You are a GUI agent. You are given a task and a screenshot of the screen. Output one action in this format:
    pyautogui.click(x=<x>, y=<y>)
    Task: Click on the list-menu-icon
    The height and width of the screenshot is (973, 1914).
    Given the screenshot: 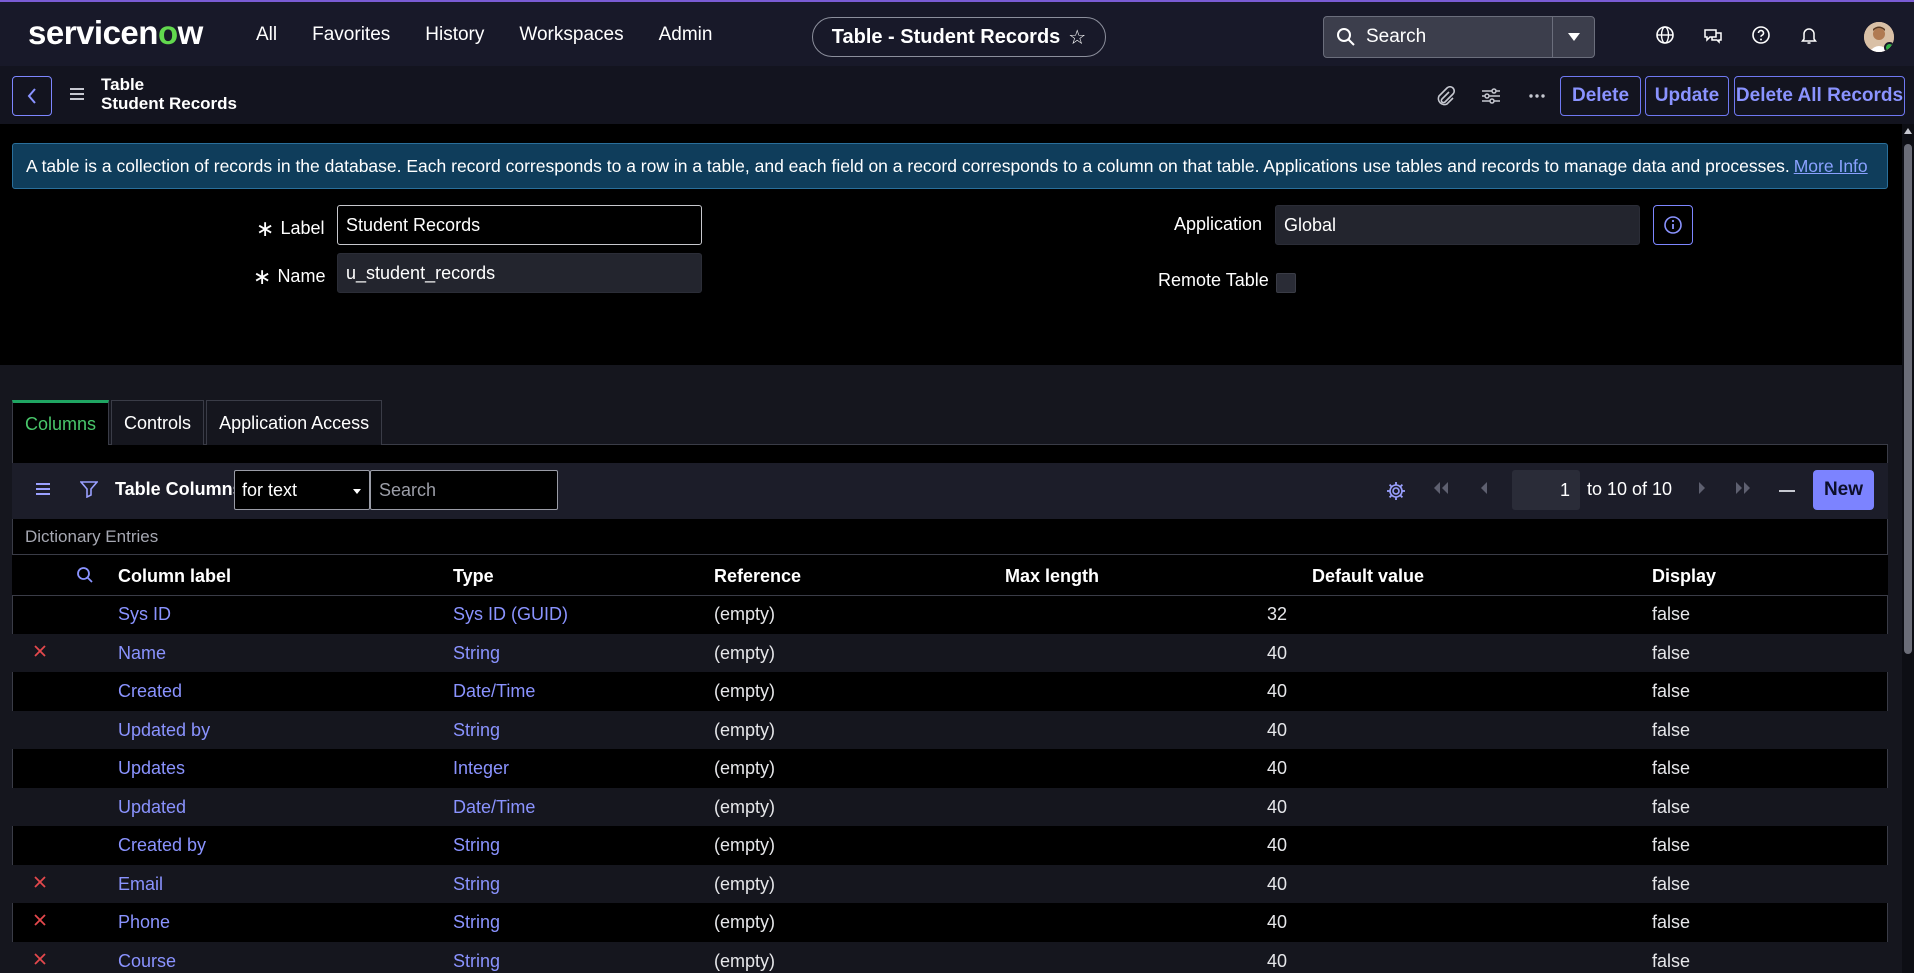 What is the action you would take?
    pyautogui.click(x=43, y=489)
    